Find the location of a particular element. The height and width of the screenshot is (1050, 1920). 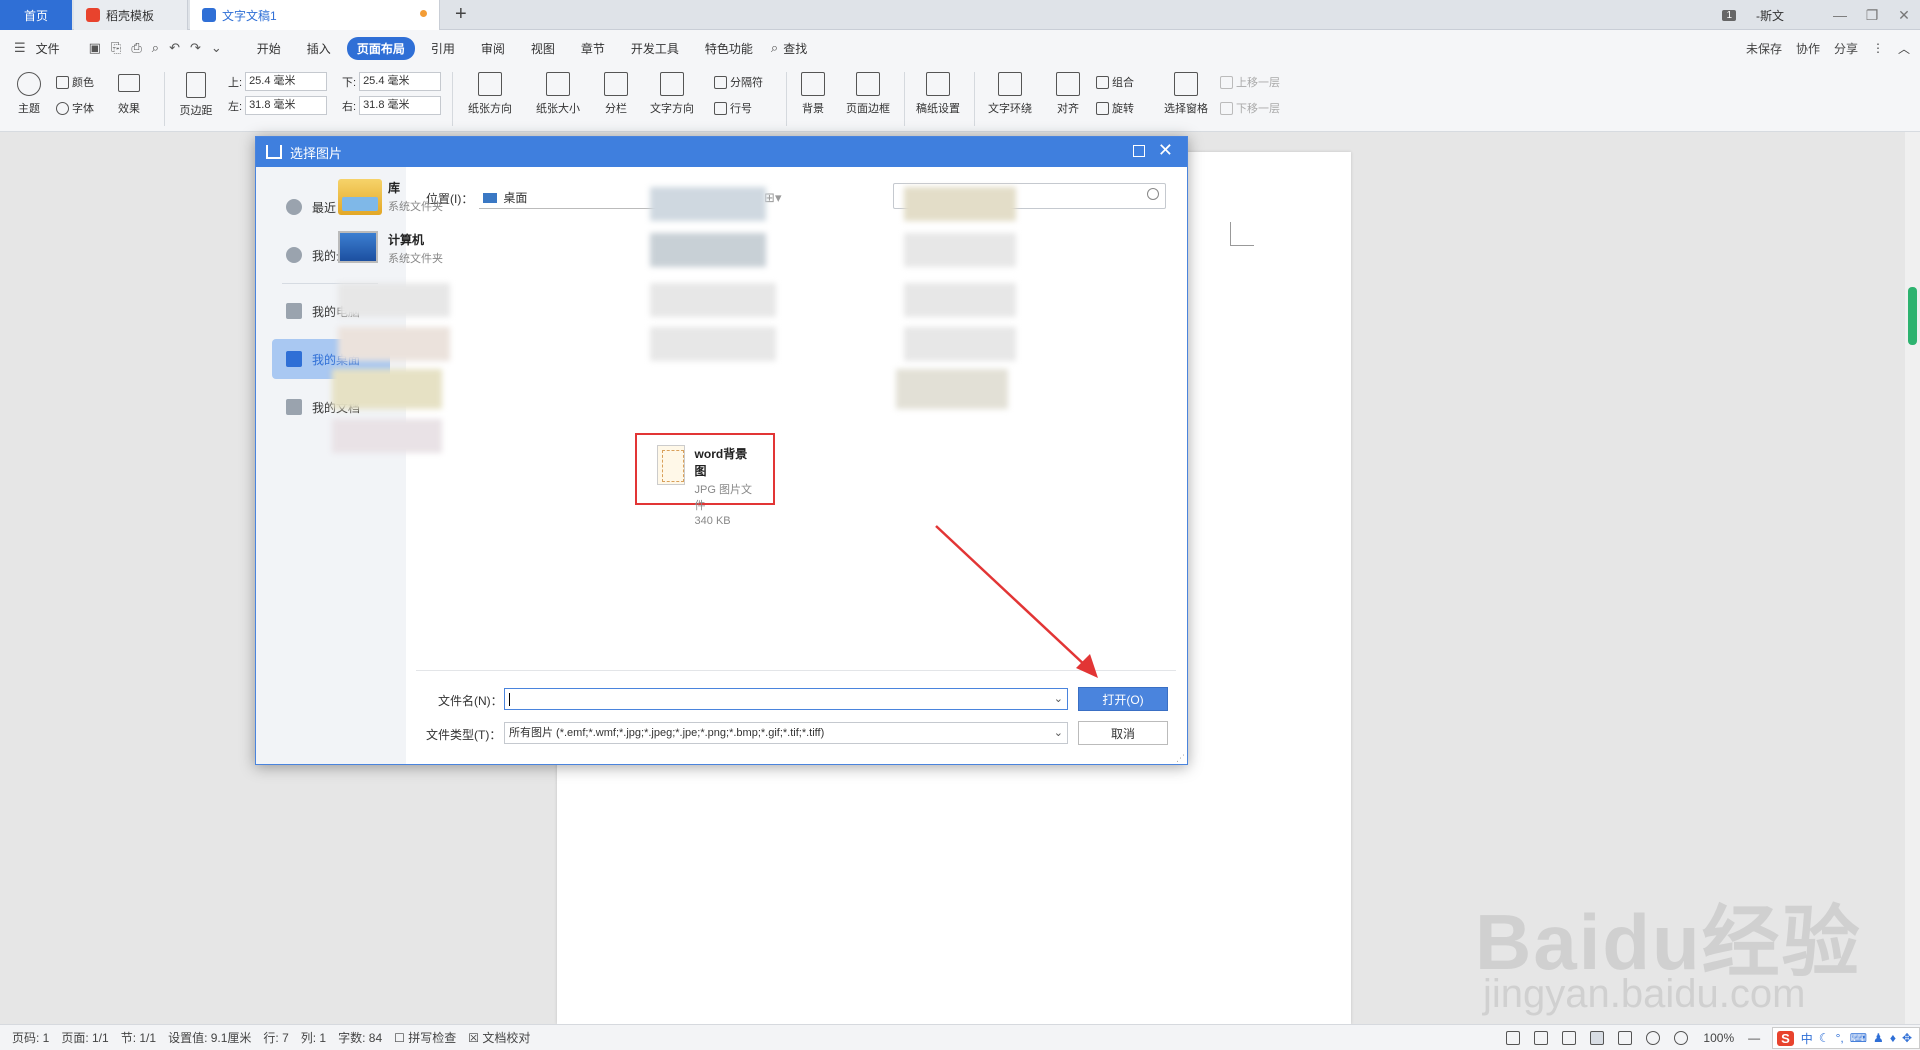

ime-moon-icon: ☾ is located at coordinates (1824, 1038).